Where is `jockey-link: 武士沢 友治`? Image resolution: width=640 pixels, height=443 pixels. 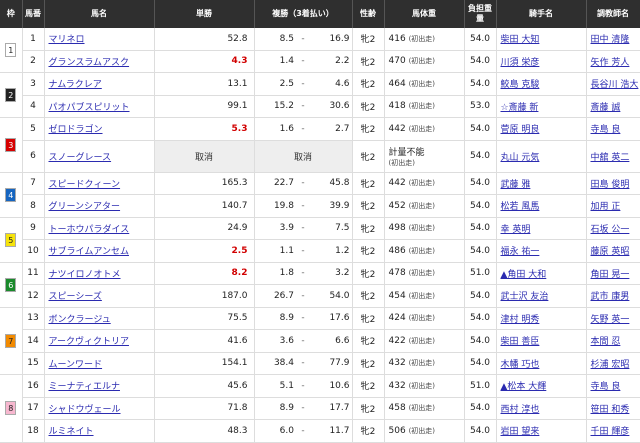
jockey-link: 武士沢 友治 is located at coordinates (525, 297).